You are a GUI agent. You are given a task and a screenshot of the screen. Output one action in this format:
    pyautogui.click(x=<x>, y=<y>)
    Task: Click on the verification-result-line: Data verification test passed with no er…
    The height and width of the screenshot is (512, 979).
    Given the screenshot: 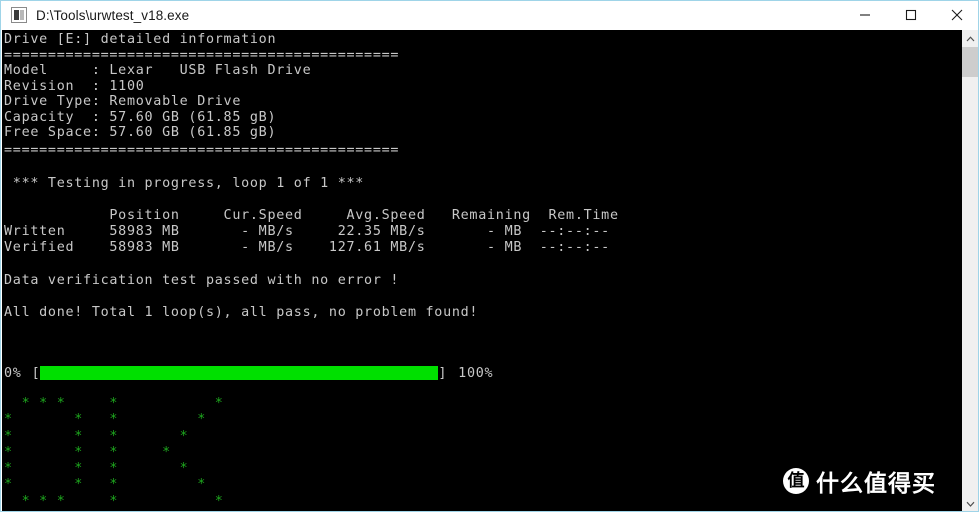 What is the action you would take?
    pyautogui.click(x=202, y=280)
    